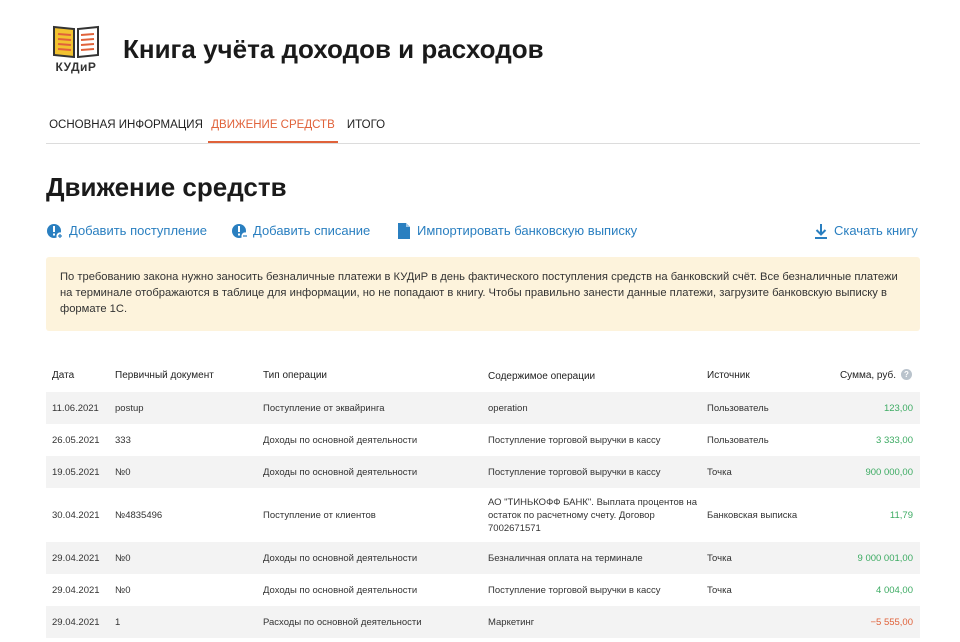 Image resolution: width=960 pixels, height=642 pixels. Describe the element at coordinates (527, 230) in the screenshot. I see `import-statement-label: Импортировать банковскую выписку` at that location.